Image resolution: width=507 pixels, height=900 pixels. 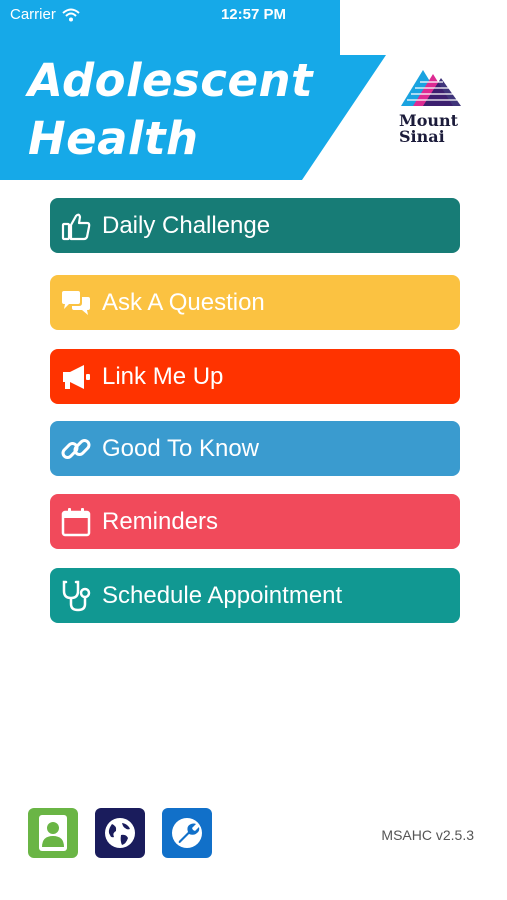 What do you see at coordinates (255, 521) in the screenshot?
I see `reminders-button: Reminders` at bounding box center [255, 521].